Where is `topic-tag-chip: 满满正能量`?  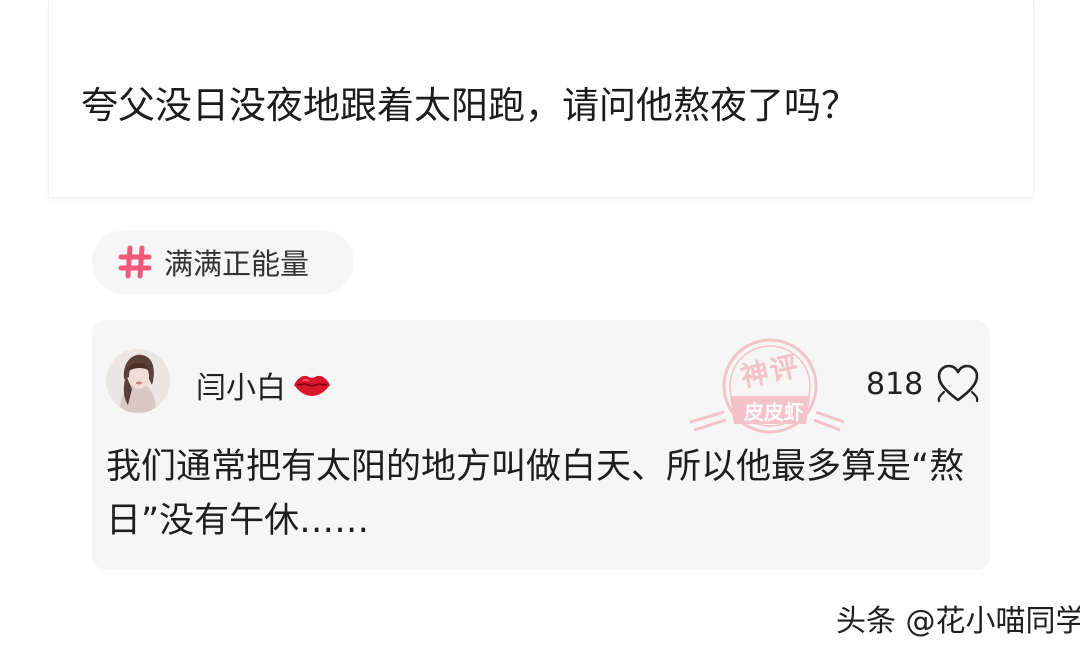
topic-tag-chip: 满满正能量 is located at coordinates (223, 262).